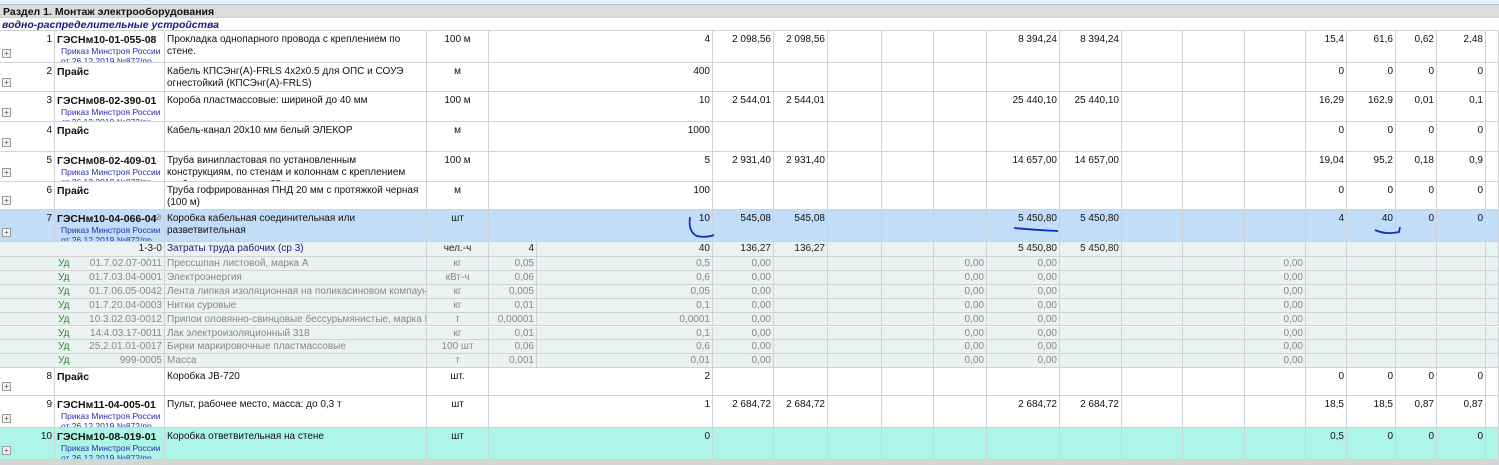 Image resolution: width=1499 pixels, height=465 pixels. What do you see at coordinates (125, 305) in the screenshot?
I see `resource-code: 01.7.20.04-0003` at bounding box center [125, 305].